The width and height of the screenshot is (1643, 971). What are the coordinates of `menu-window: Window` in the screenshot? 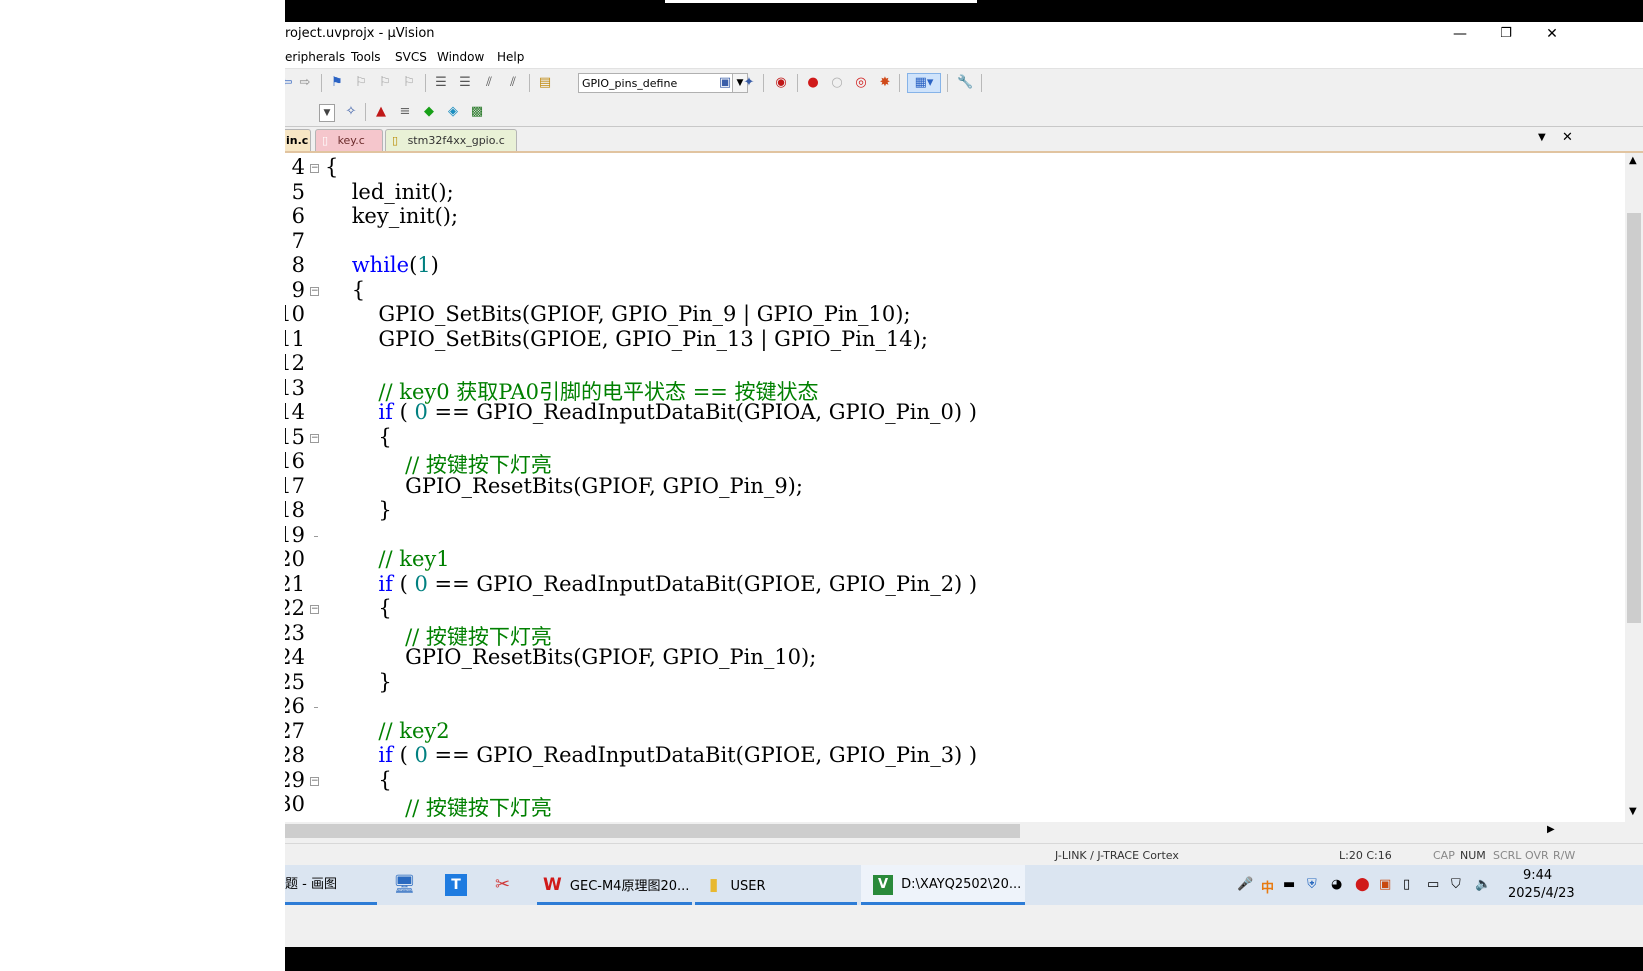 It's located at (460, 57).